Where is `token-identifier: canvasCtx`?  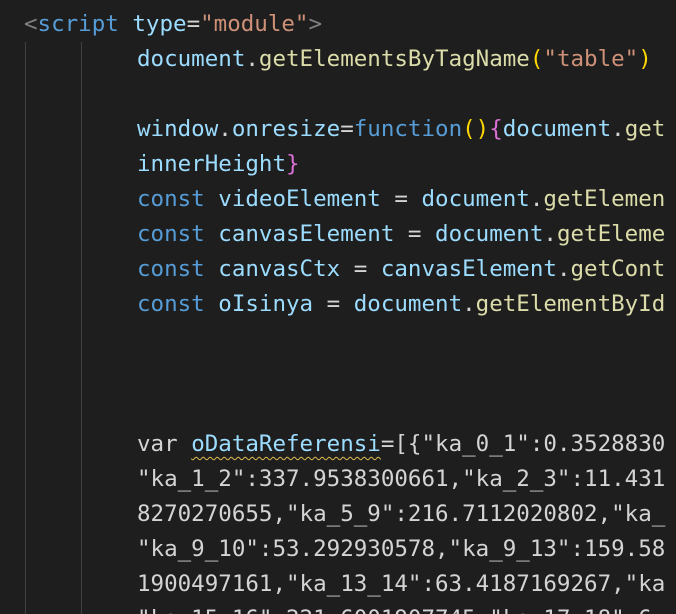 token-identifier: canvasCtx is located at coordinates (279, 269).